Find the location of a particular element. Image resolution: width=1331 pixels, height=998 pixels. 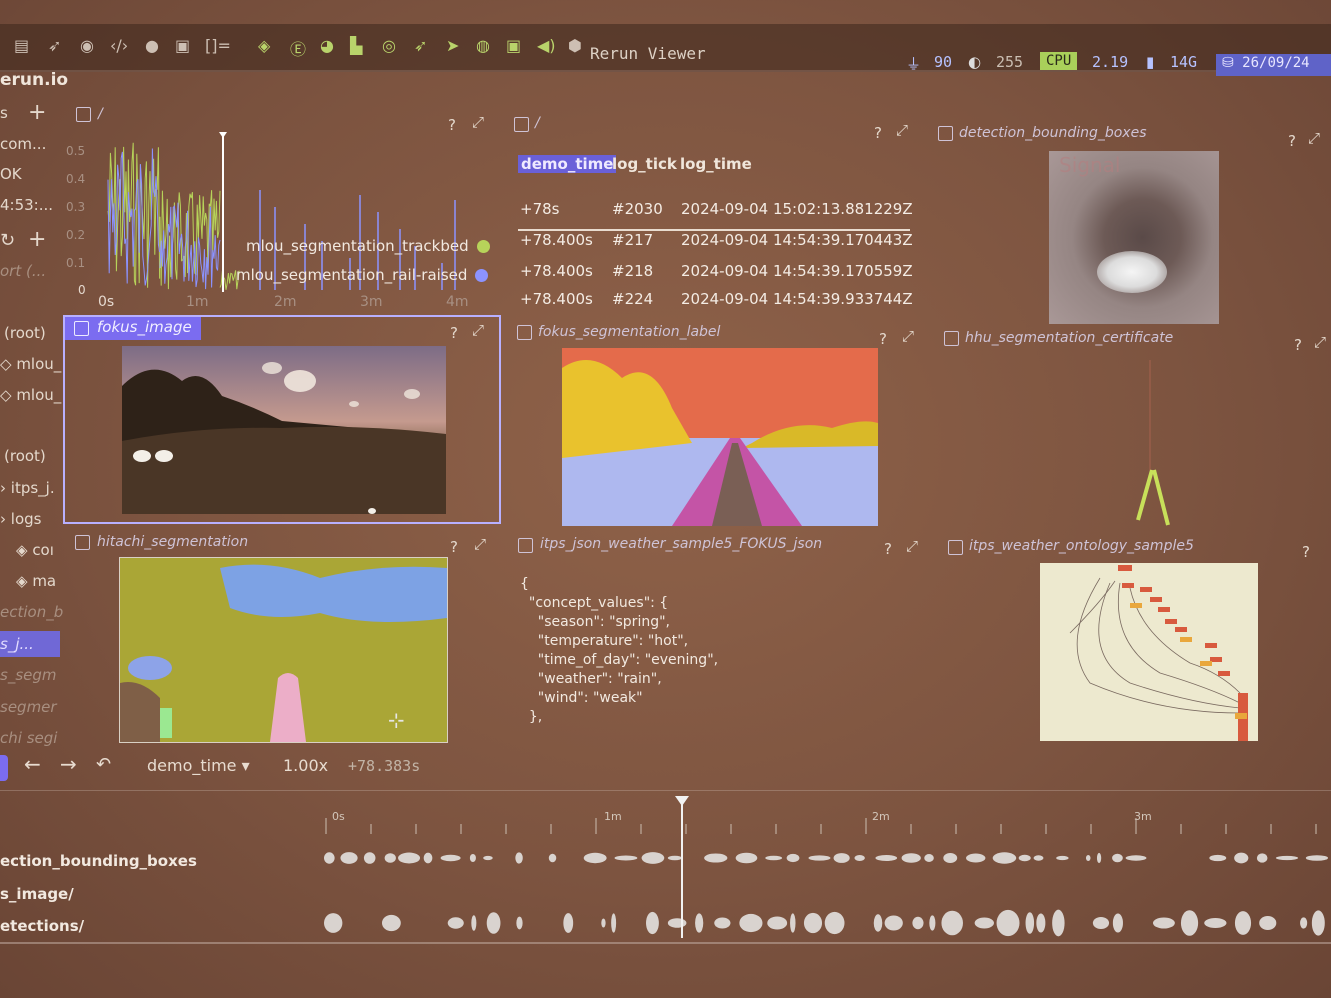

tree-item: › logs is located at coordinates (20, 519).